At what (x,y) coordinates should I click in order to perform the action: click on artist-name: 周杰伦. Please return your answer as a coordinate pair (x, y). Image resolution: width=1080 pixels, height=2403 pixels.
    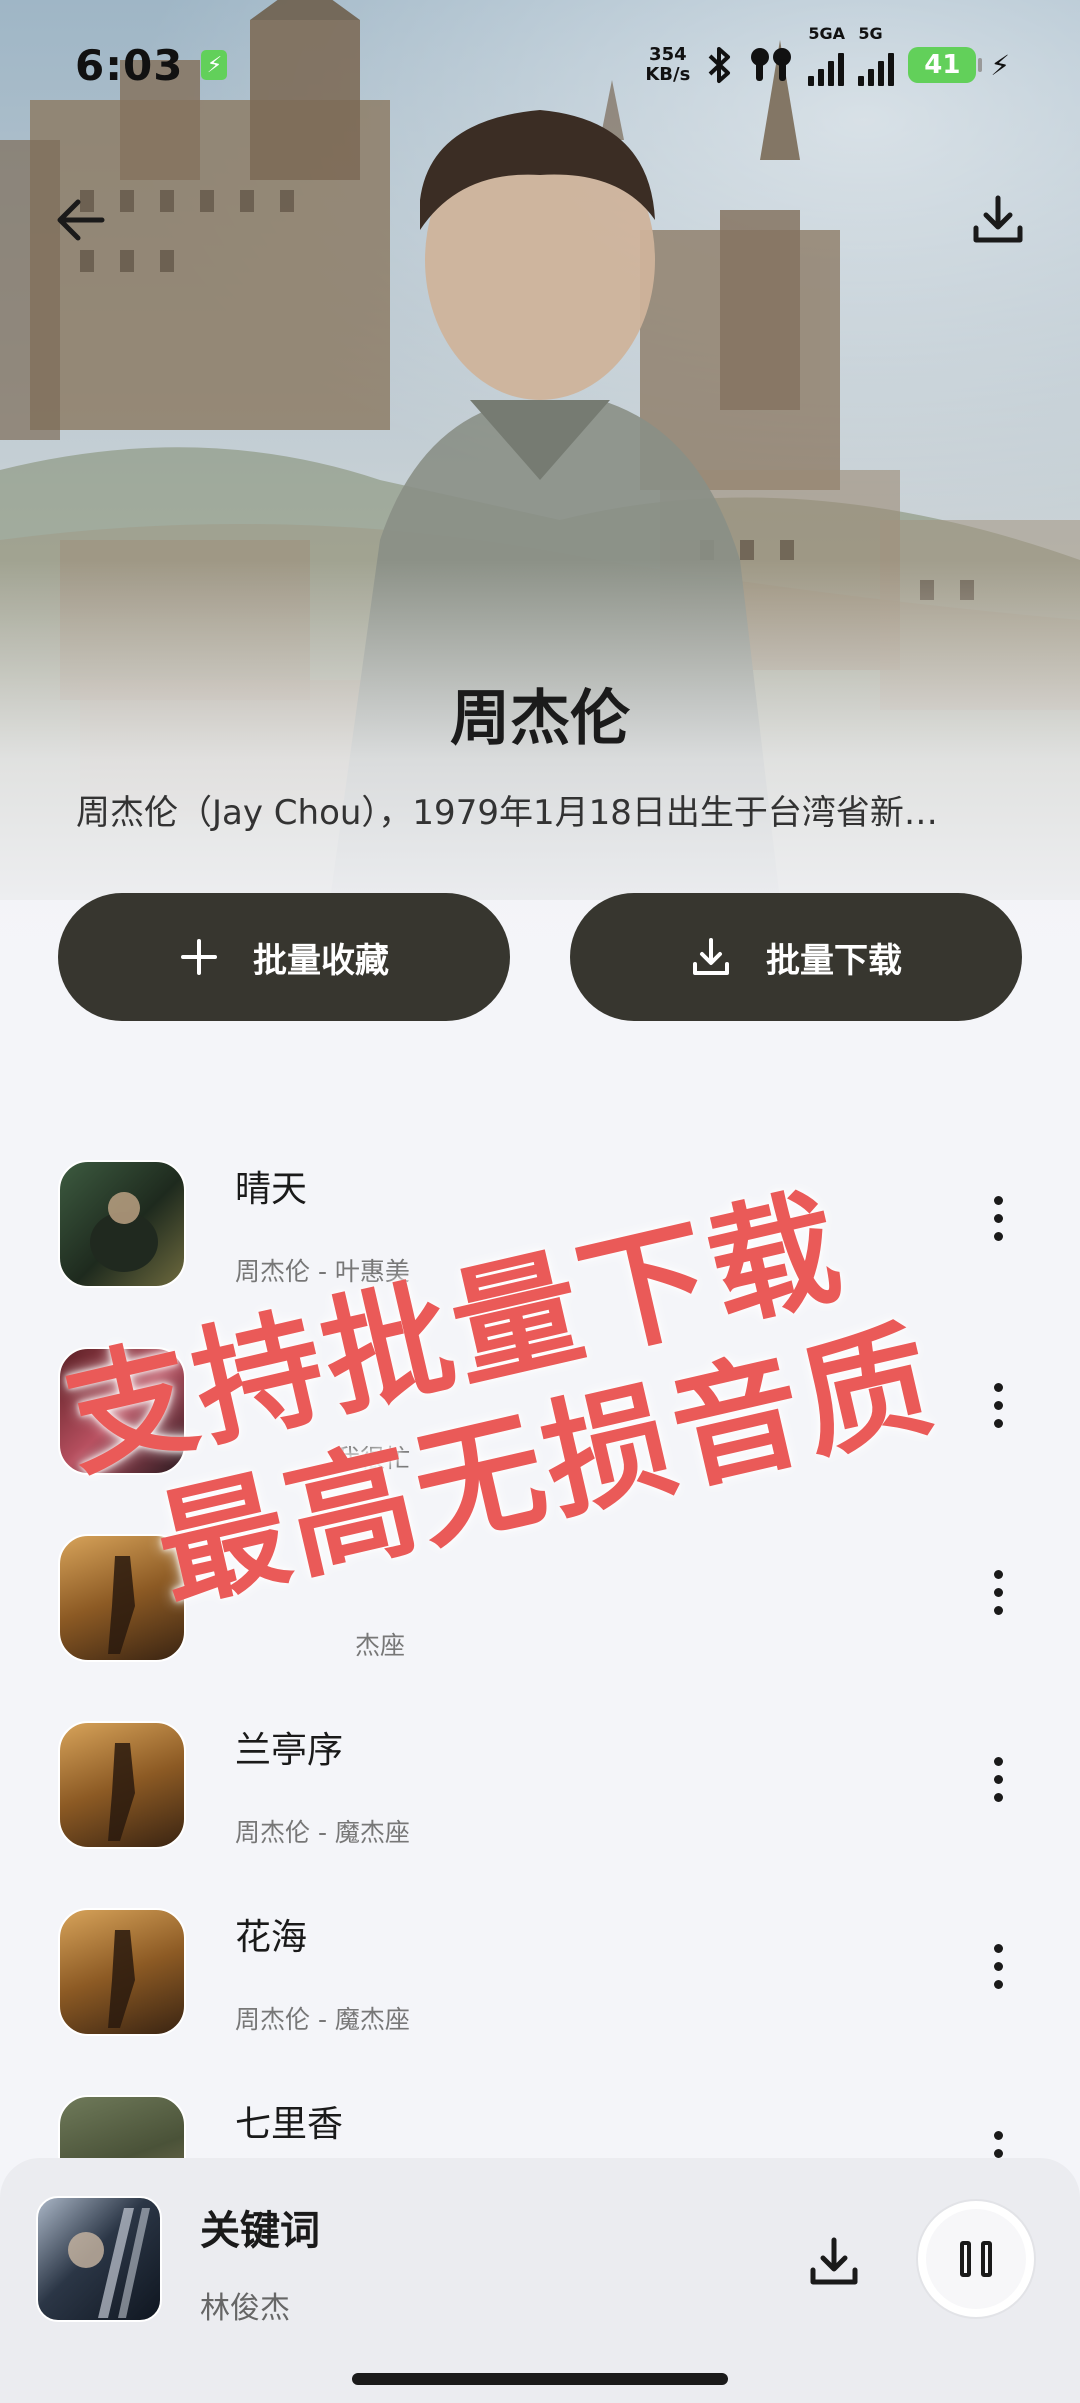
    Looking at the image, I should click on (540, 719).